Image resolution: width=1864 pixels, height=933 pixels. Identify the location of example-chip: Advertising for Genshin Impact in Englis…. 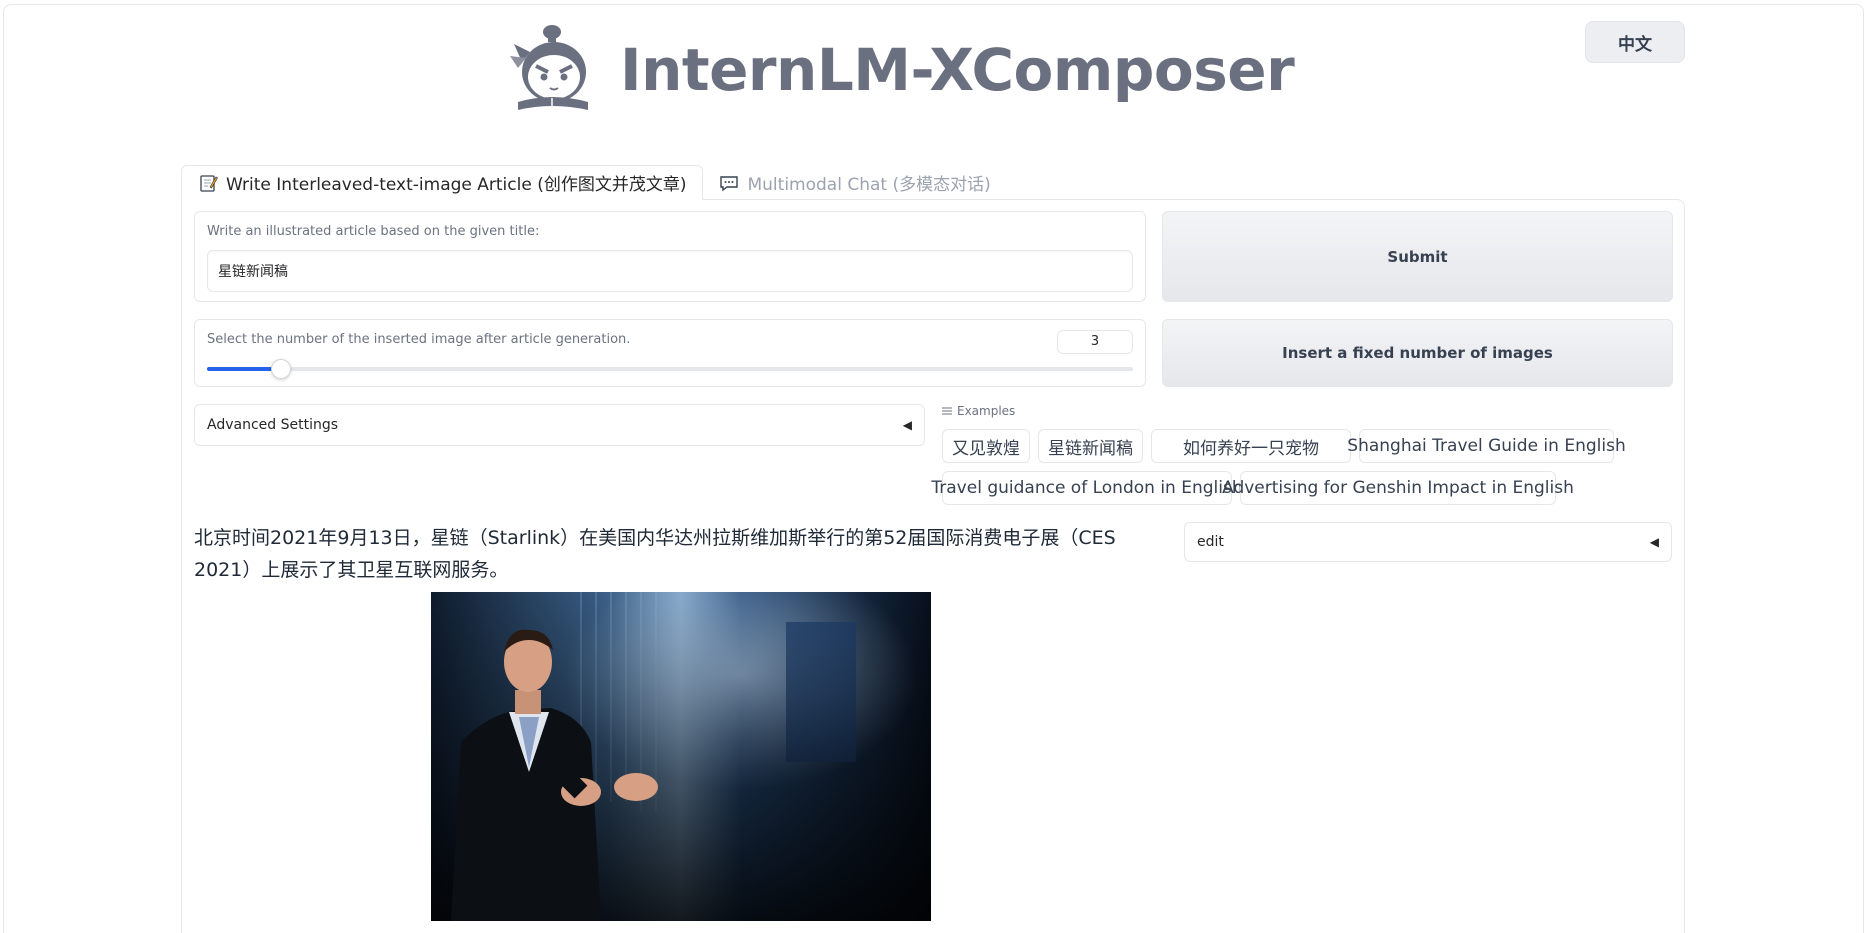
(1398, 488).